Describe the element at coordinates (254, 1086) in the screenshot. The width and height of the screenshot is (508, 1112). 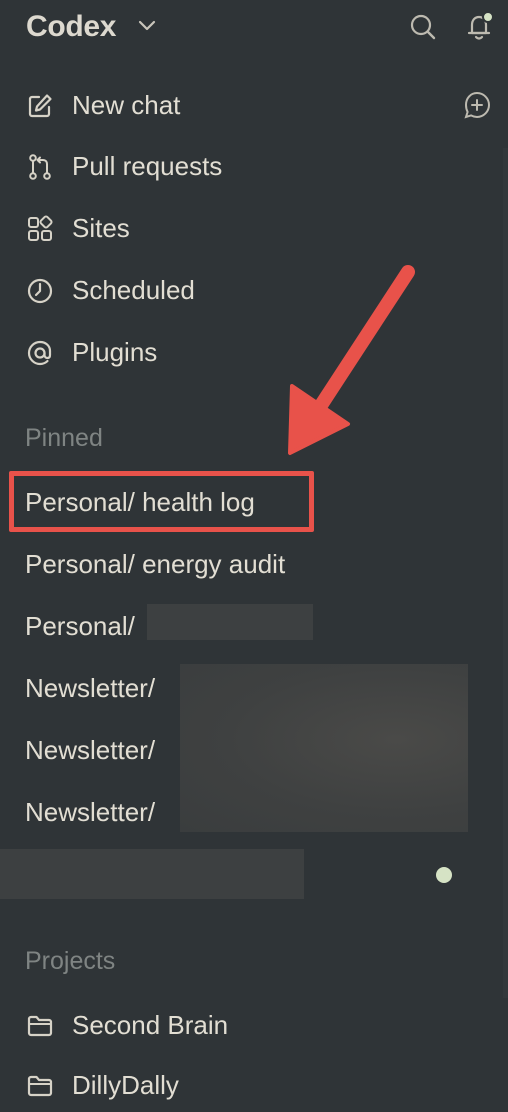
I see `project-item-dillydally: DillyDally` at that location.